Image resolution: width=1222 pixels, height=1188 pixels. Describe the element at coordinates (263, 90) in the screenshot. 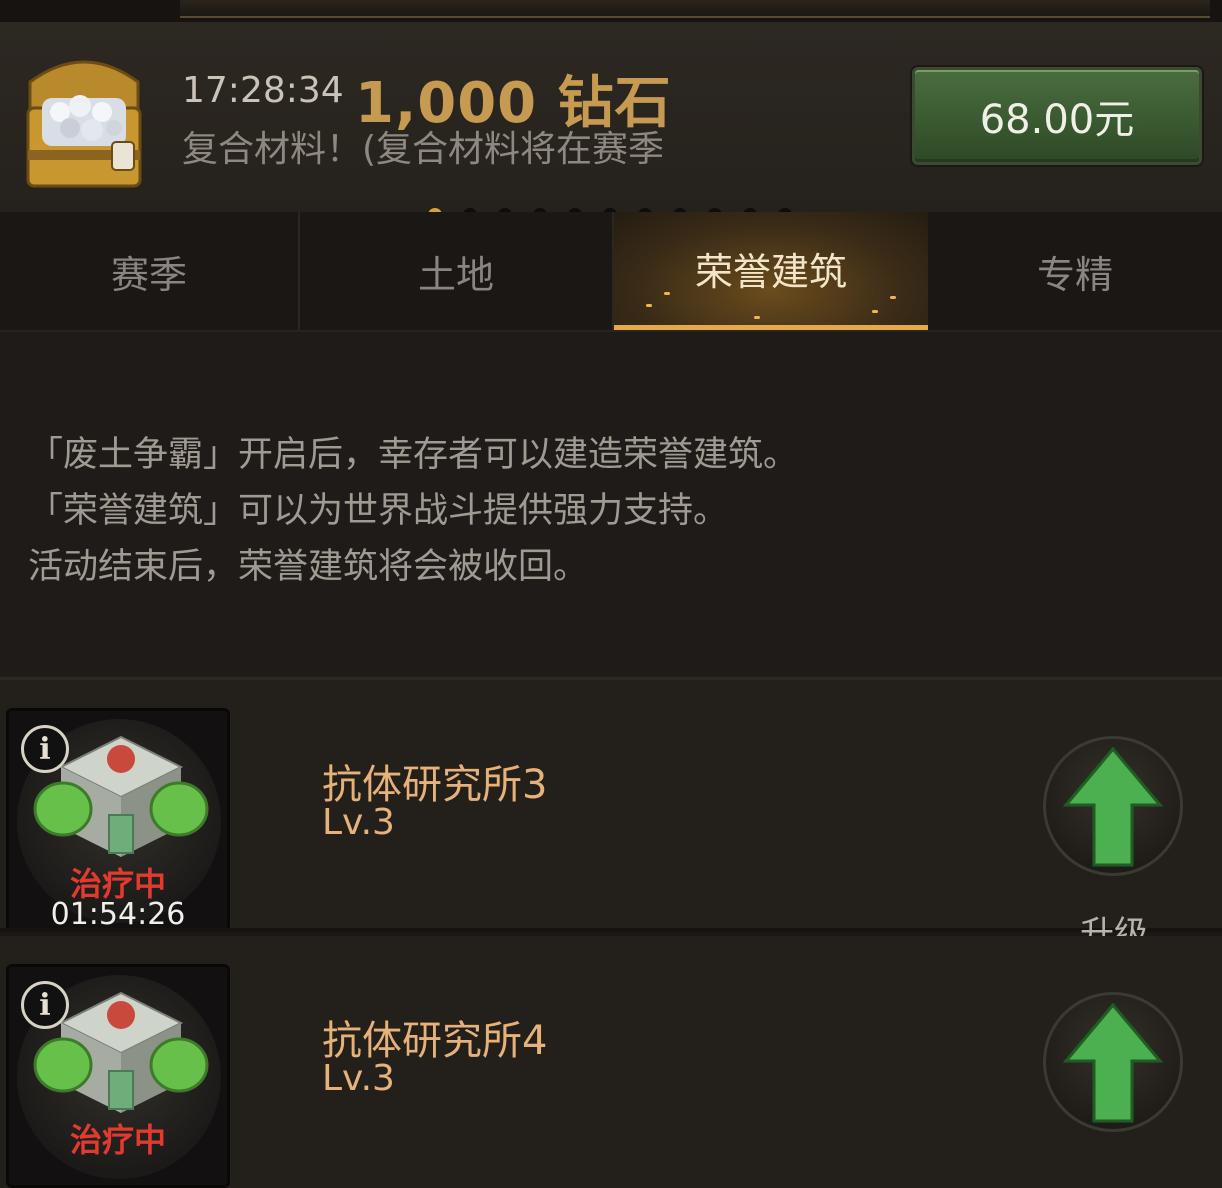

I see `offer-timer: 17:28:34` at that location.